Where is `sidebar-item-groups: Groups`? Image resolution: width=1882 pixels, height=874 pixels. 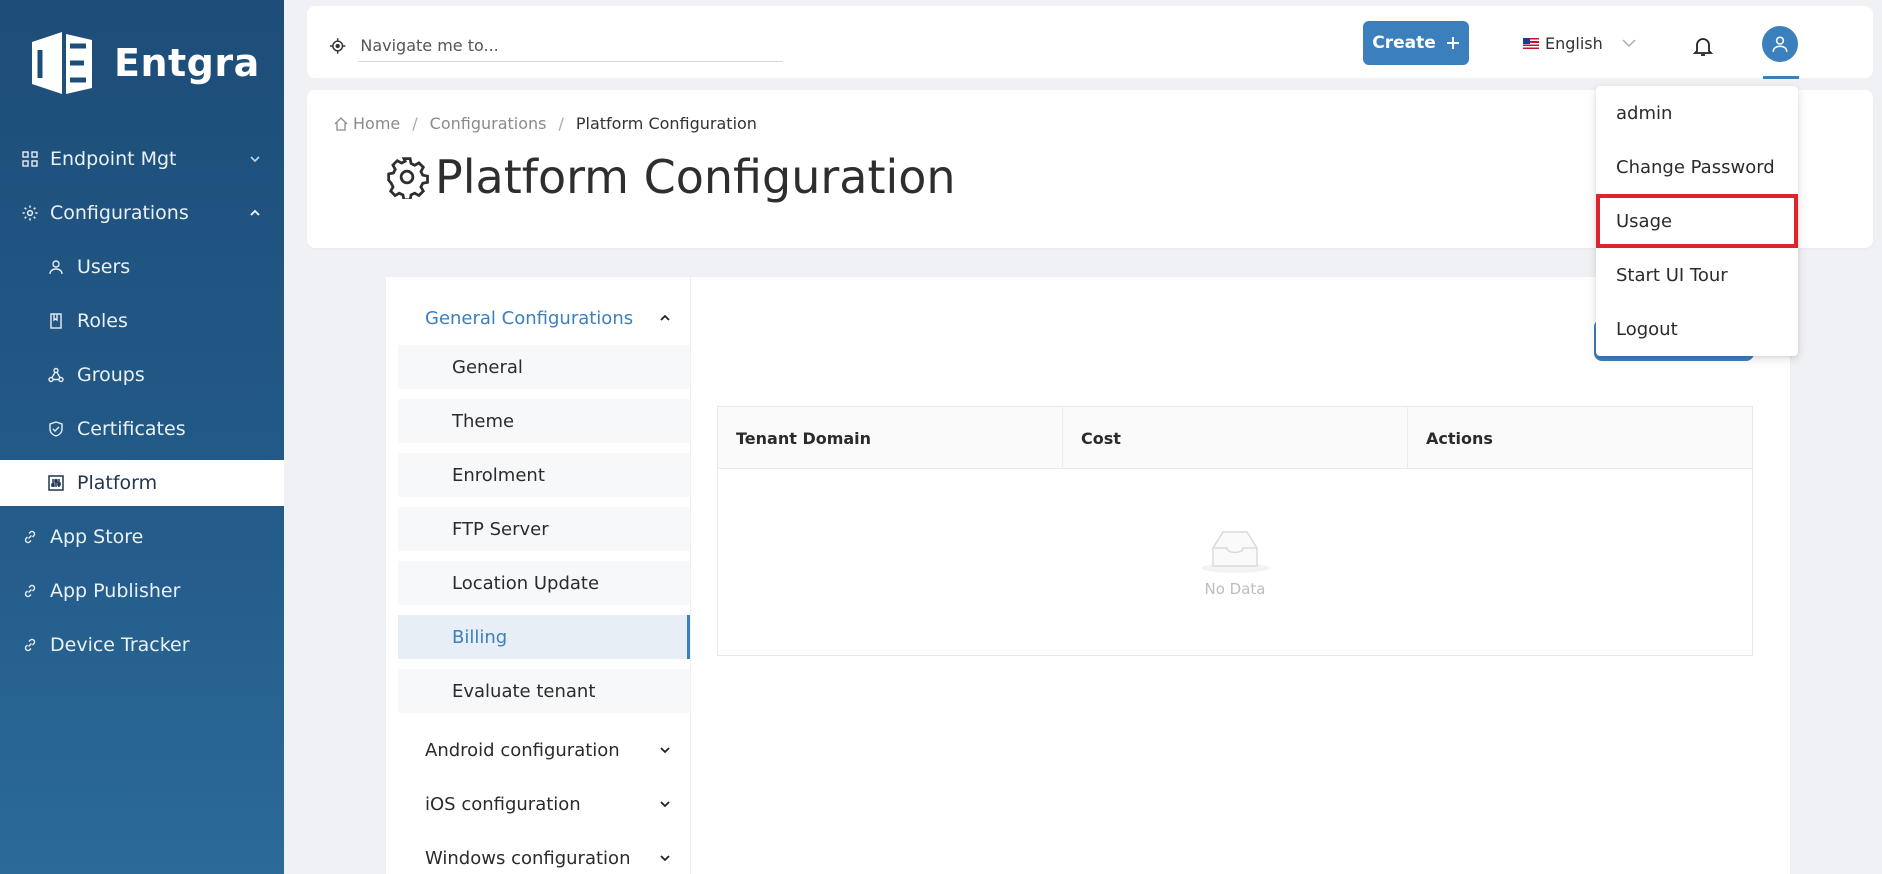 sidebar-item-groups: Groups is located at coordinates (142, 375).